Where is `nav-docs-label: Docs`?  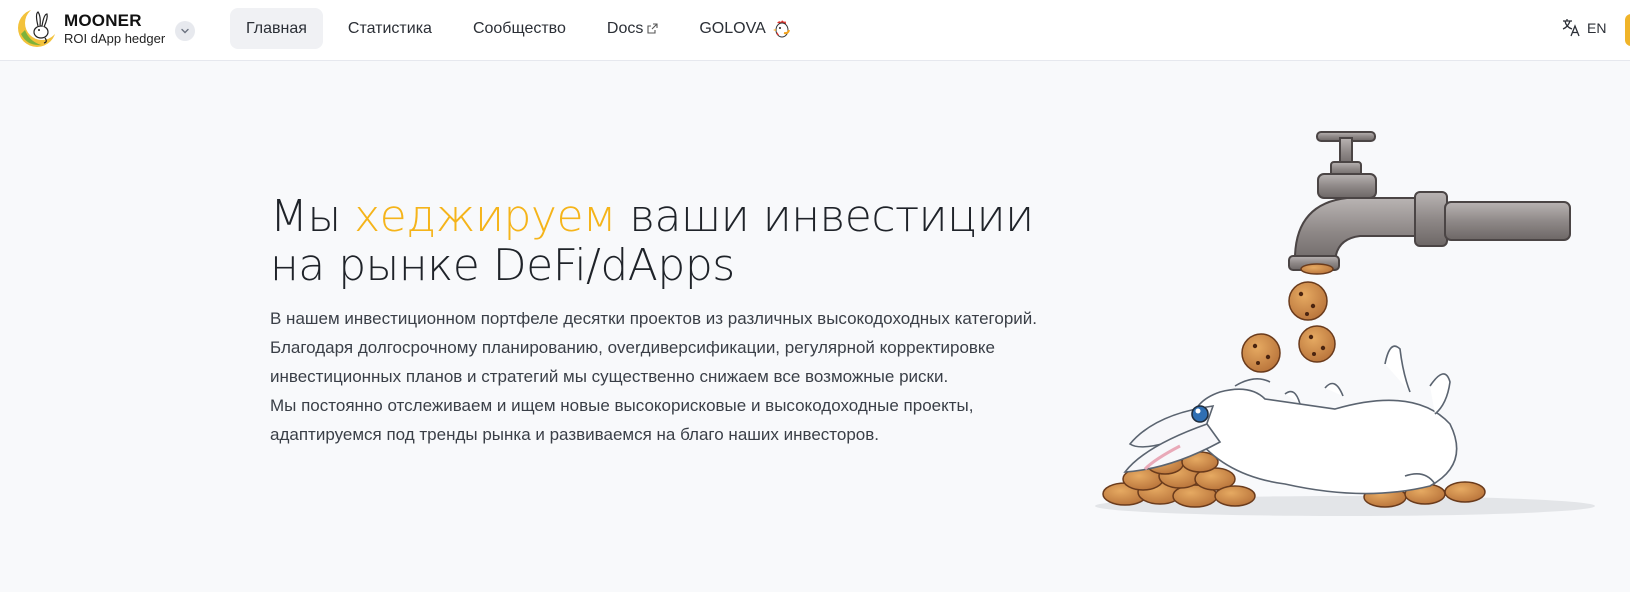 nav-docs-label: Docs is located at coordinates (625, 28).